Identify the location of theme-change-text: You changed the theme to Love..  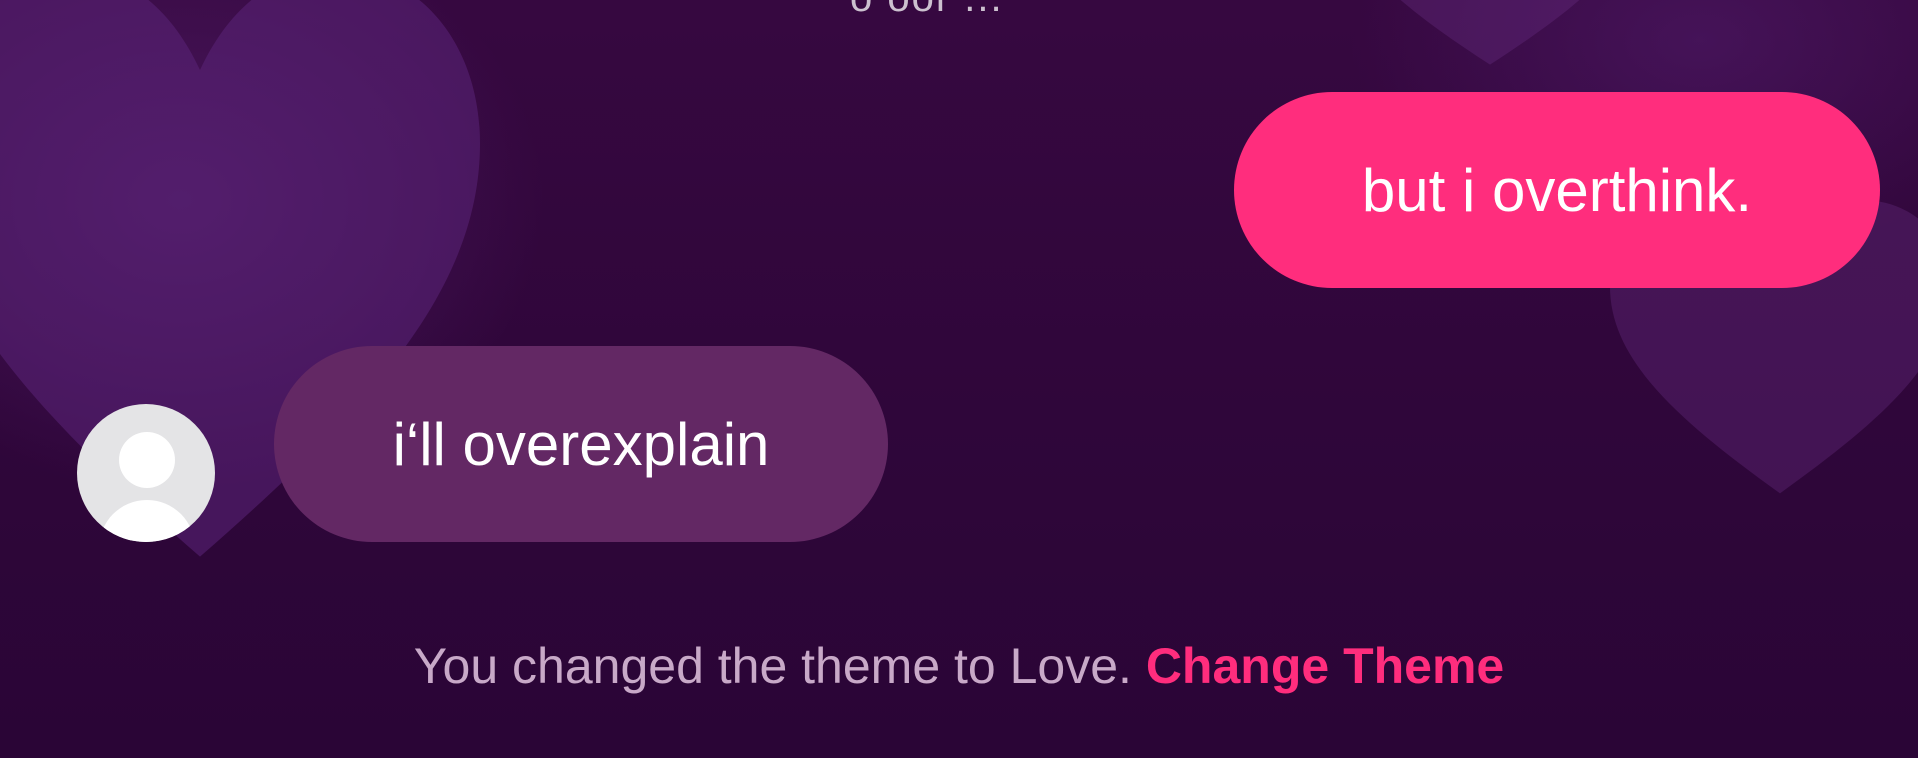
(779, 666).